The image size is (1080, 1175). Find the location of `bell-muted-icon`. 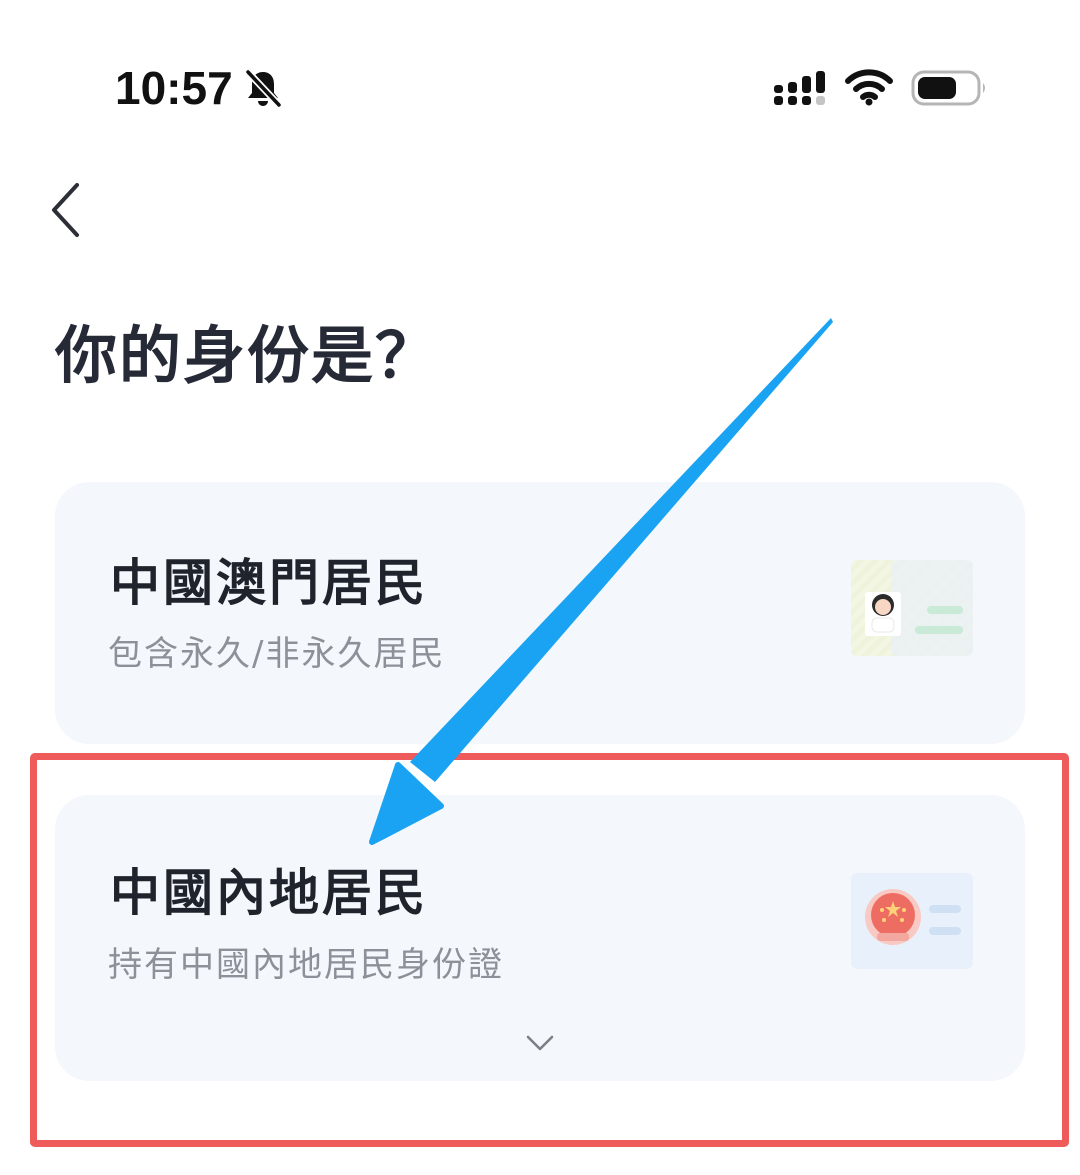

bell-muted-icon is located at coordinates (263, 88).